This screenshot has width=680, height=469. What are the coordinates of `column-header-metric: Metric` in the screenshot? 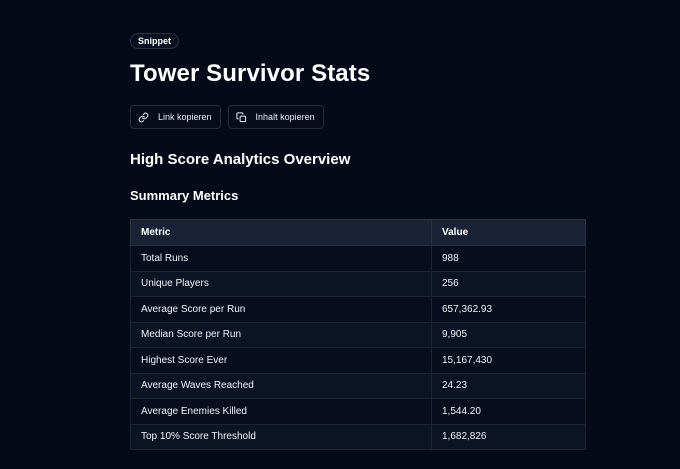 It's located at (281, 232).